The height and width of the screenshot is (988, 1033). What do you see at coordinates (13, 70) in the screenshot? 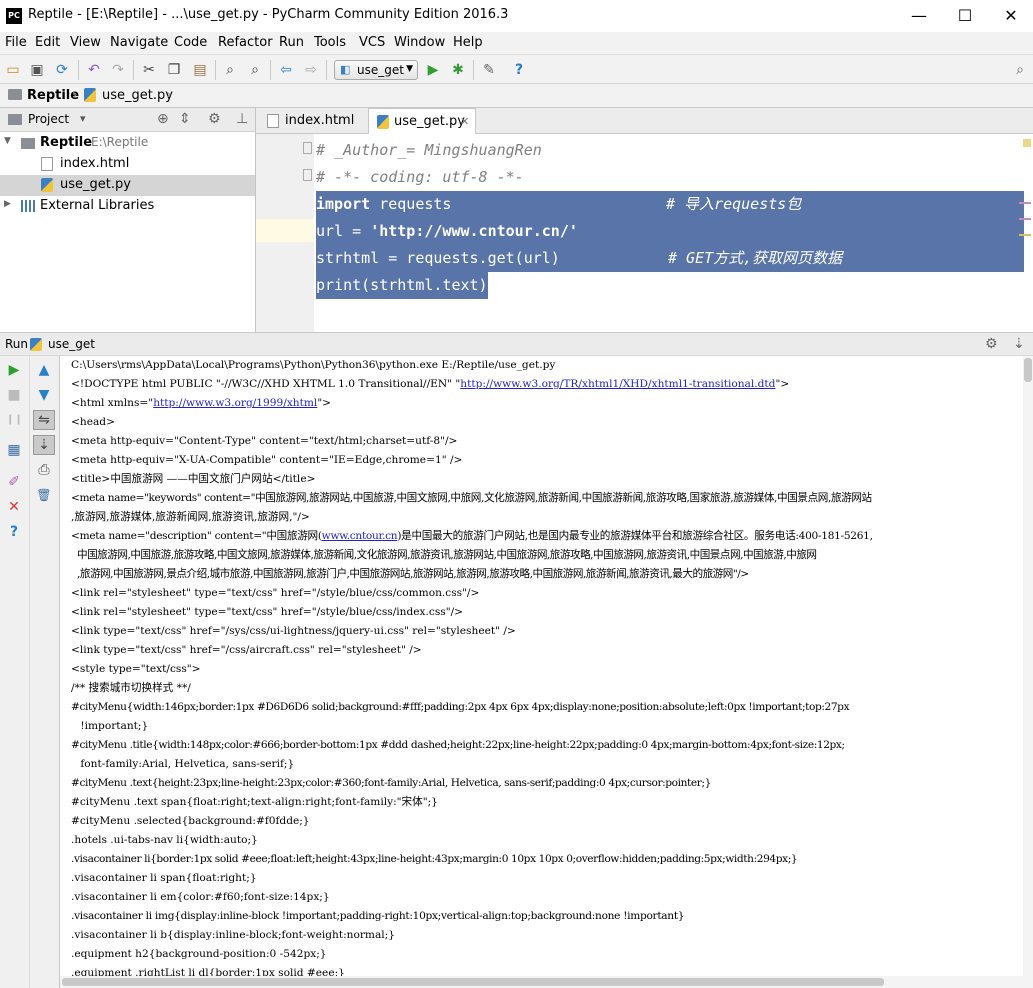
I see `open-folder-icon: ▭` at bounding box center [13, 70].